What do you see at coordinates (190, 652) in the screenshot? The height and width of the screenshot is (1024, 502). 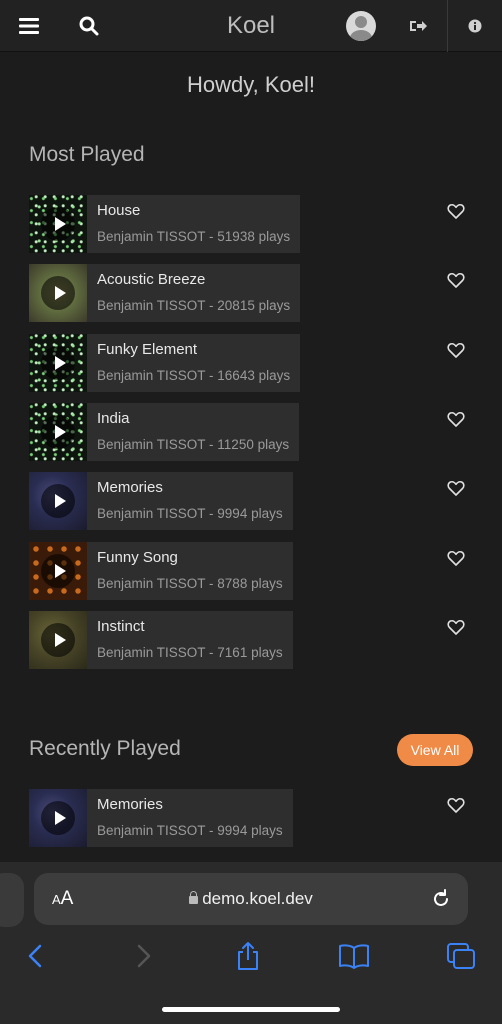 I see `song-meta: Benjamin TISSOT - 7161 plays` at bounding box center [190, 652].